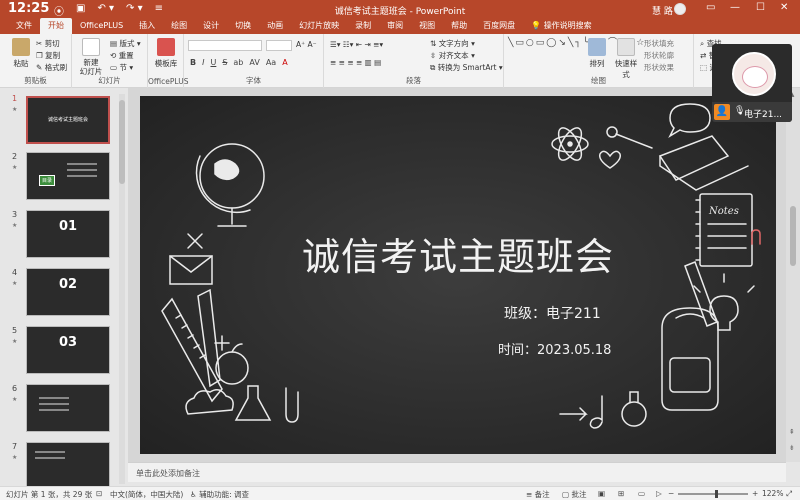 Image resolution: width=800 pixels, height=500 pixels. Describe the element at coordinates (671, 493) in the screenshot. I see `zoom-out-icon: −` at that location.